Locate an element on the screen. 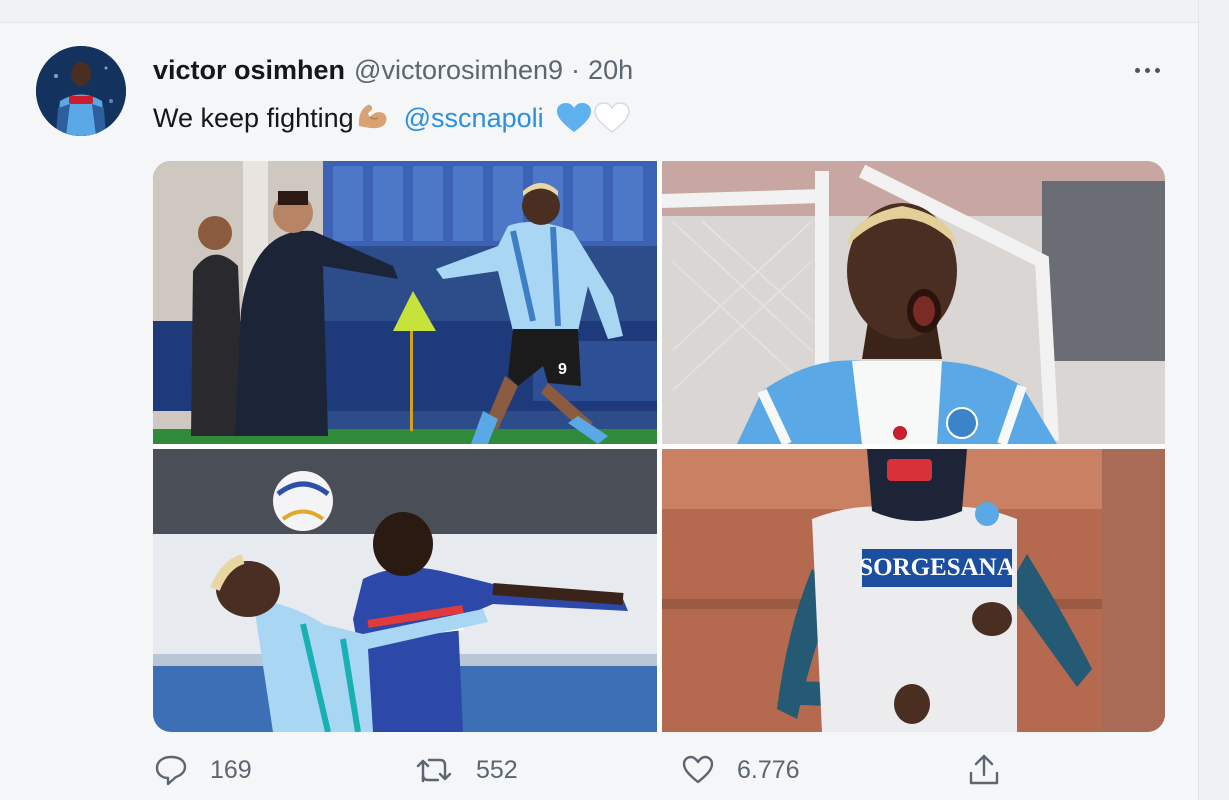 The width and height of the screenshot is (1229, 800). tweet-actions: 169 552 6.776 is located at coordinates (599, 770).